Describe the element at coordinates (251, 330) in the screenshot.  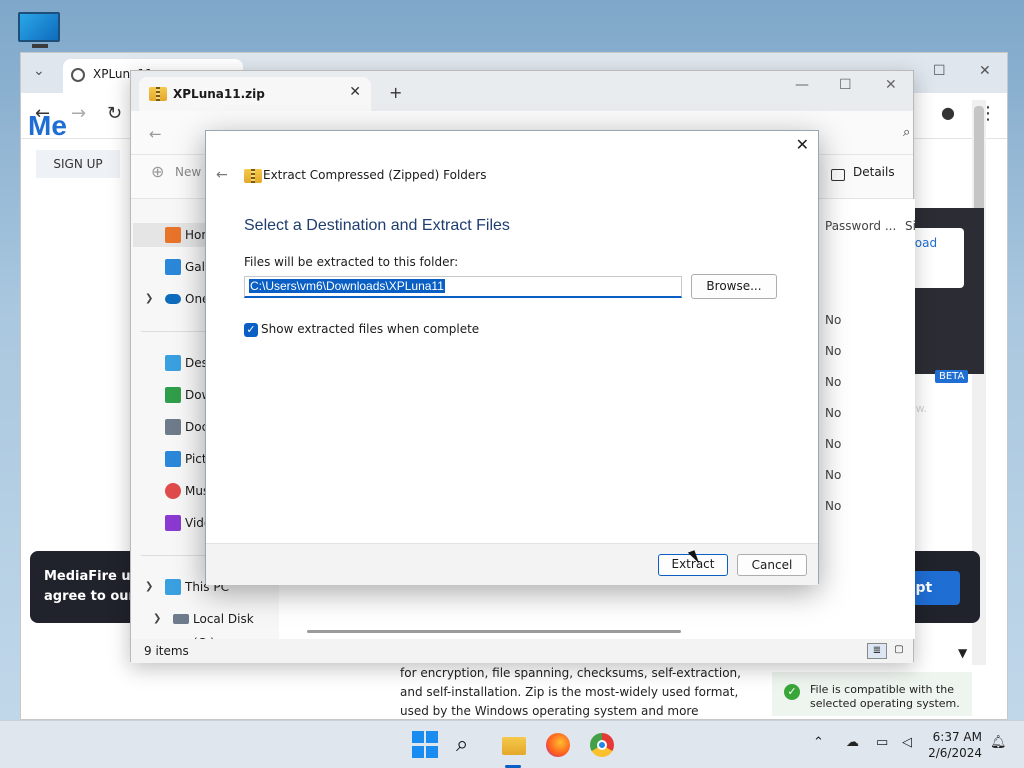
I see `show-files-checkbox: ✓` at that location.